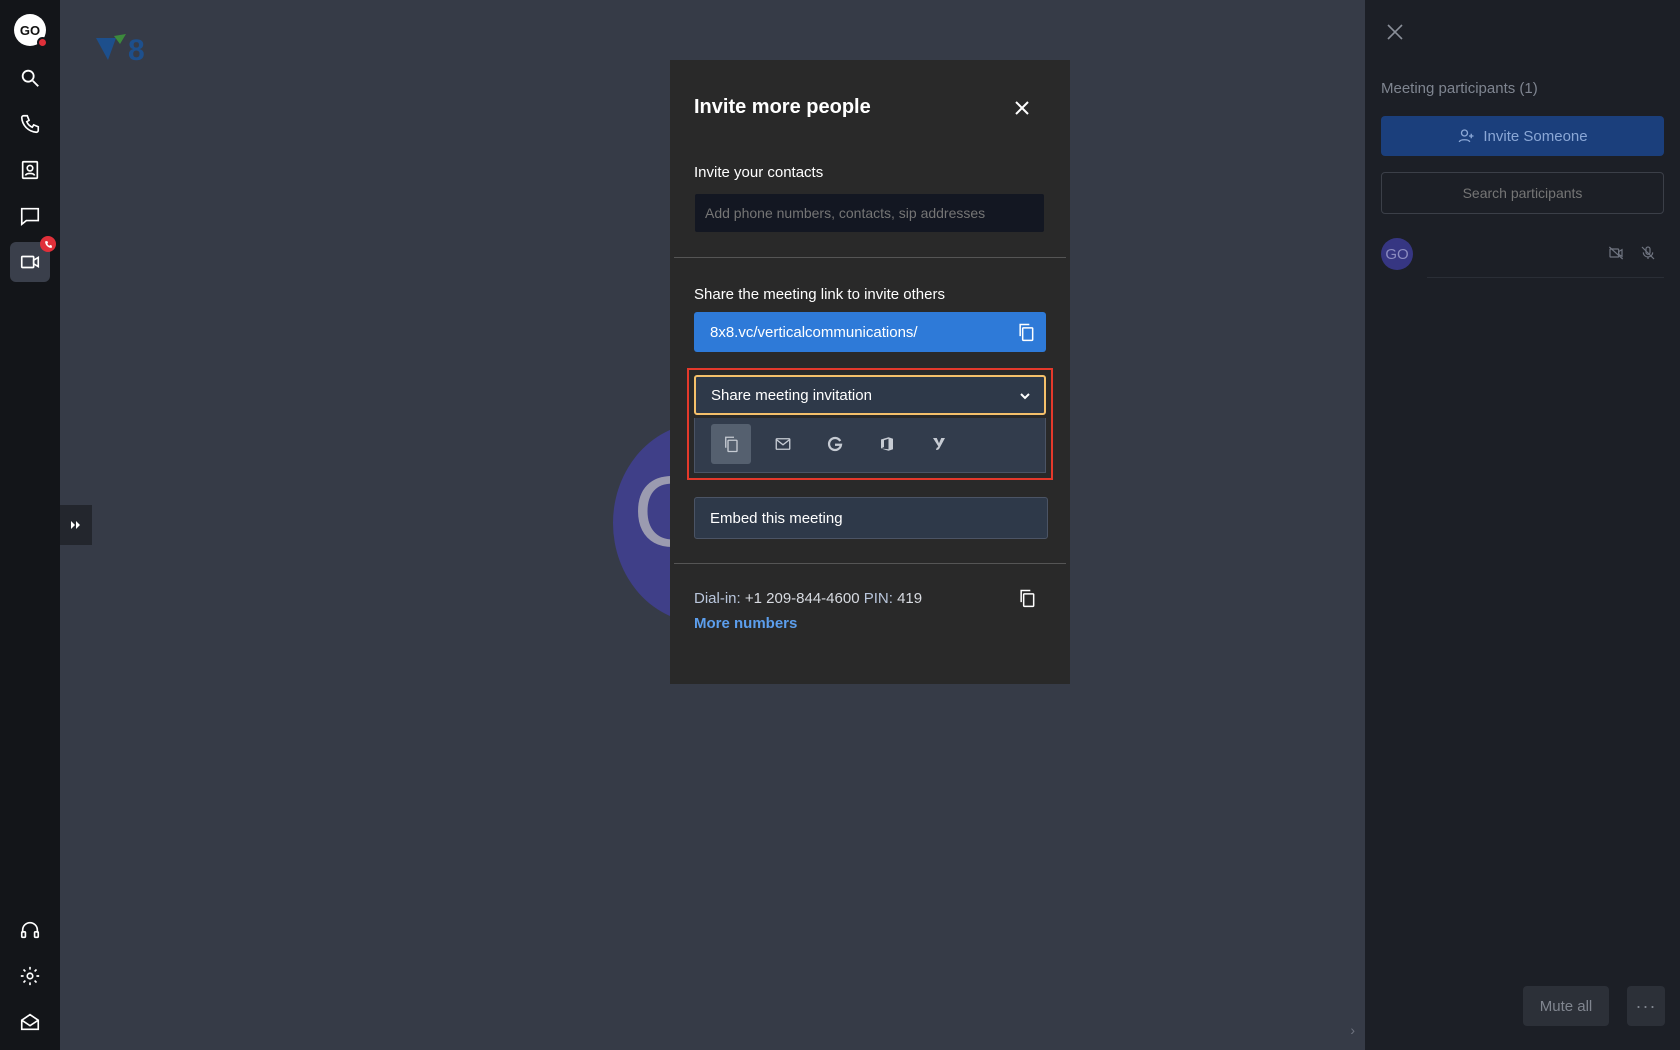  Describe the element at coordinates (871, 518) in the screenshot. I see `embed-meeting-button: Embed this meeting` at that location.